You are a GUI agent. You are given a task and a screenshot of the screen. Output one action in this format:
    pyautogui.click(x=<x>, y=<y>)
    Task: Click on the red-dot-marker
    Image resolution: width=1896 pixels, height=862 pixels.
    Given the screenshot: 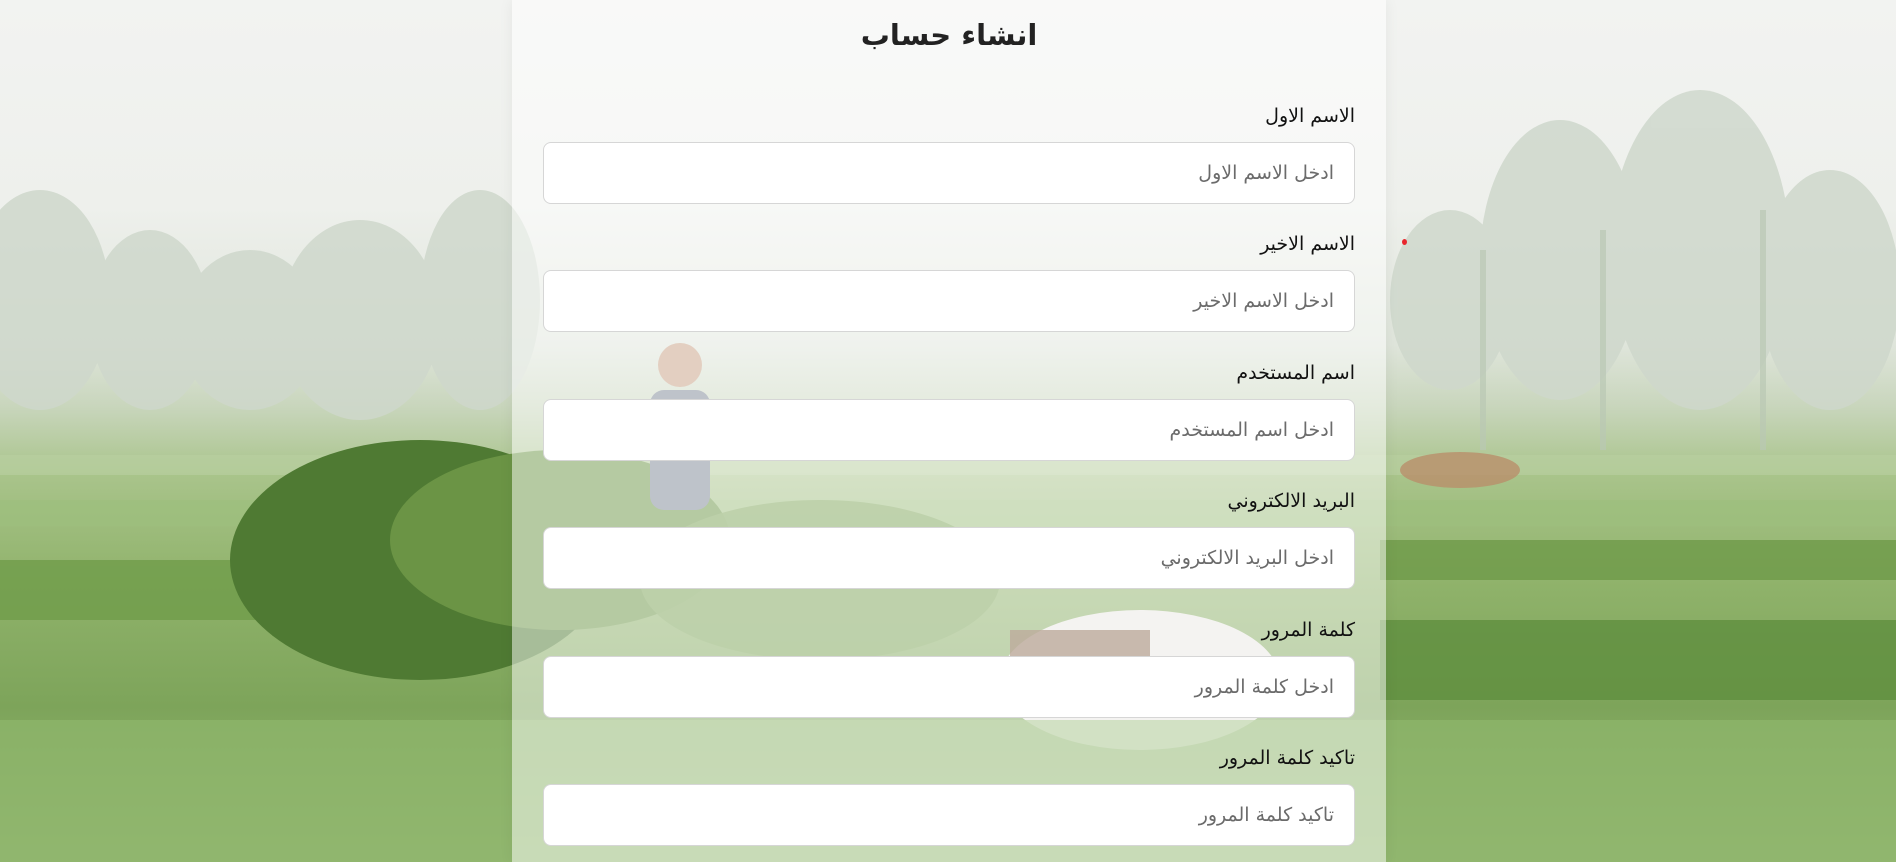 What is the action you would take?
    pyautogui.click(x=1404, y=242)
    